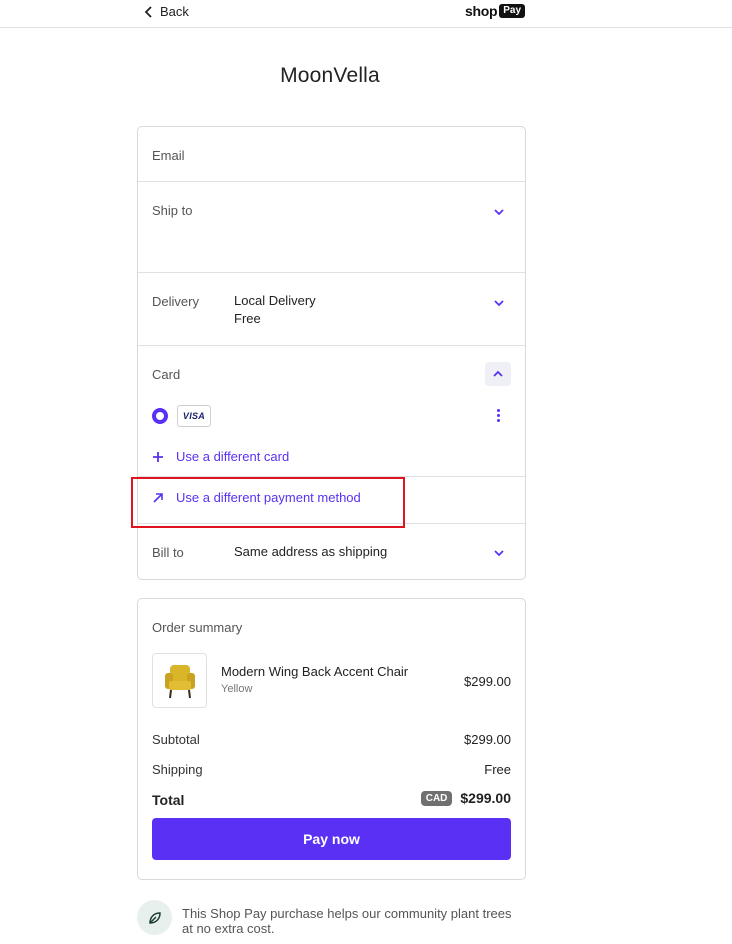 This screenshot has height=944, width=732. Describe the element at coordinates (177, 769) in the screenshot. I see `shipping-label: Shipping` at that location.